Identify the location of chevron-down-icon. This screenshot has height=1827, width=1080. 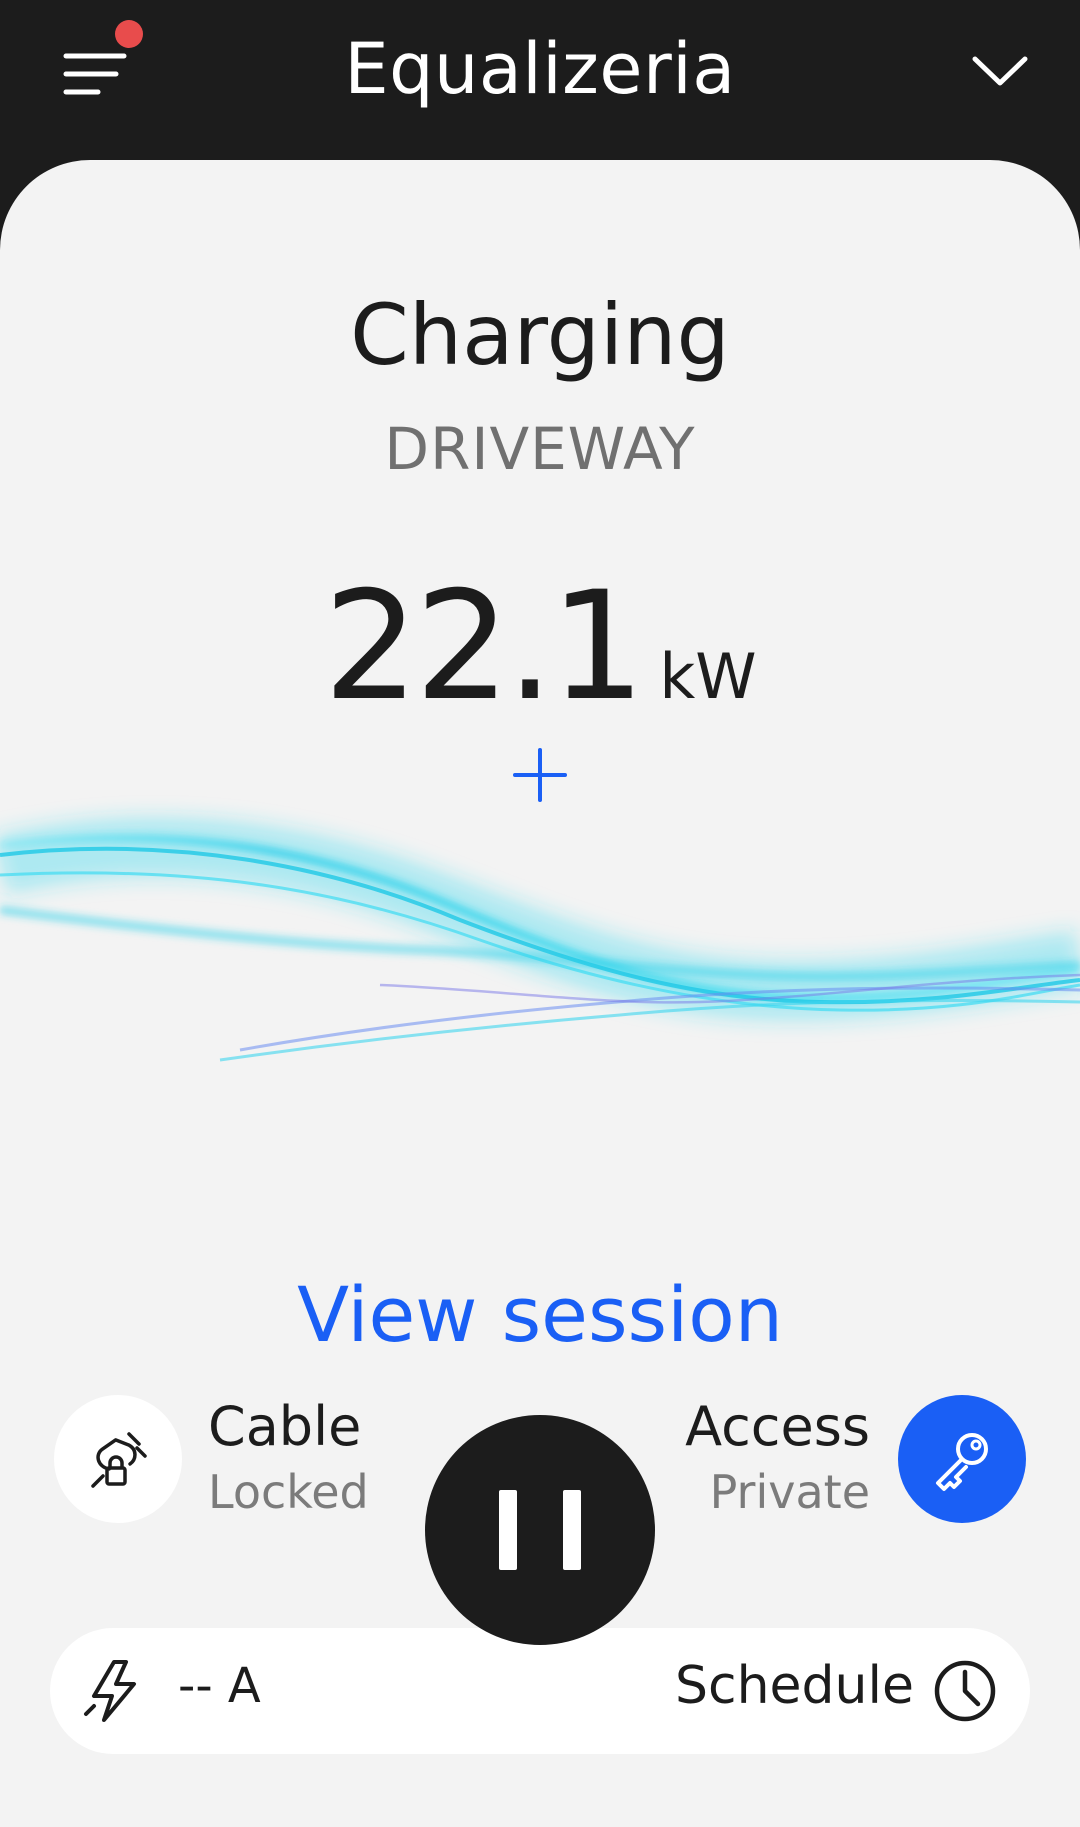
(1000, 71).